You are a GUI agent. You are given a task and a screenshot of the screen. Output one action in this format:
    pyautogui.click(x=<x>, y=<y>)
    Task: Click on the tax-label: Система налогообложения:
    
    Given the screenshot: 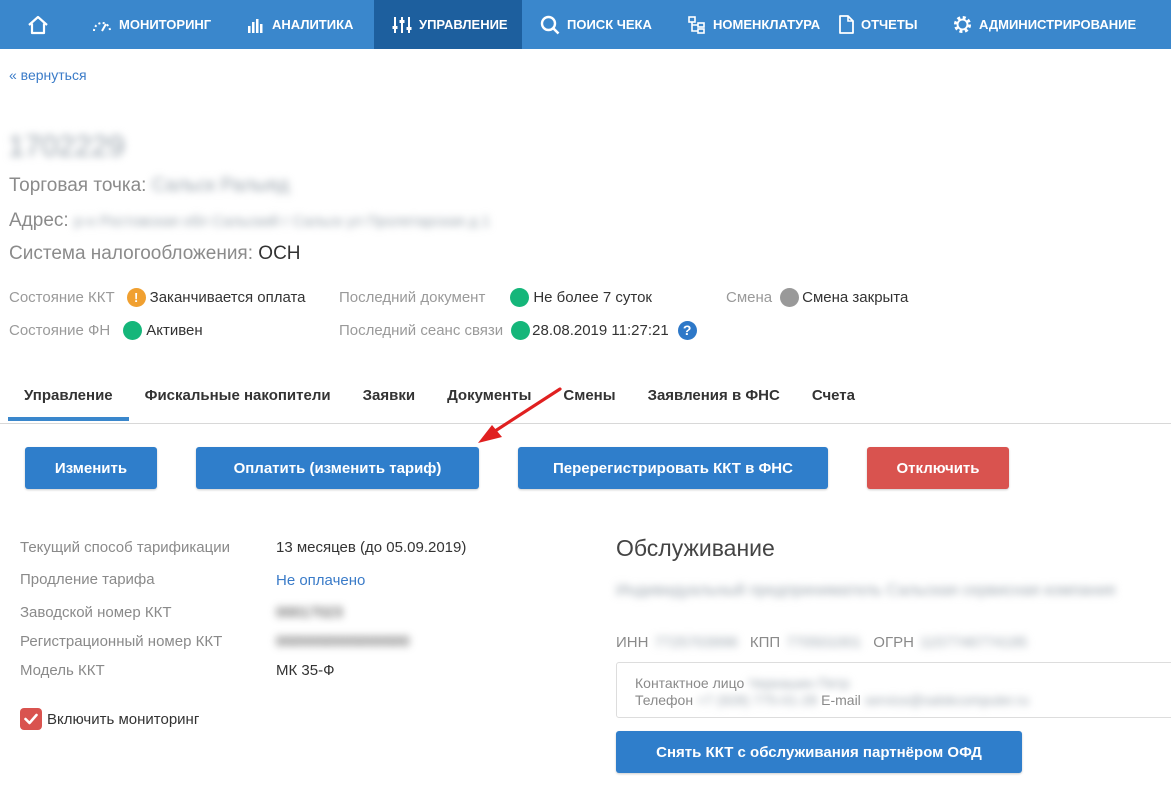 What is the action you would take?
    pyautogui.click(x=134, y=253)
    